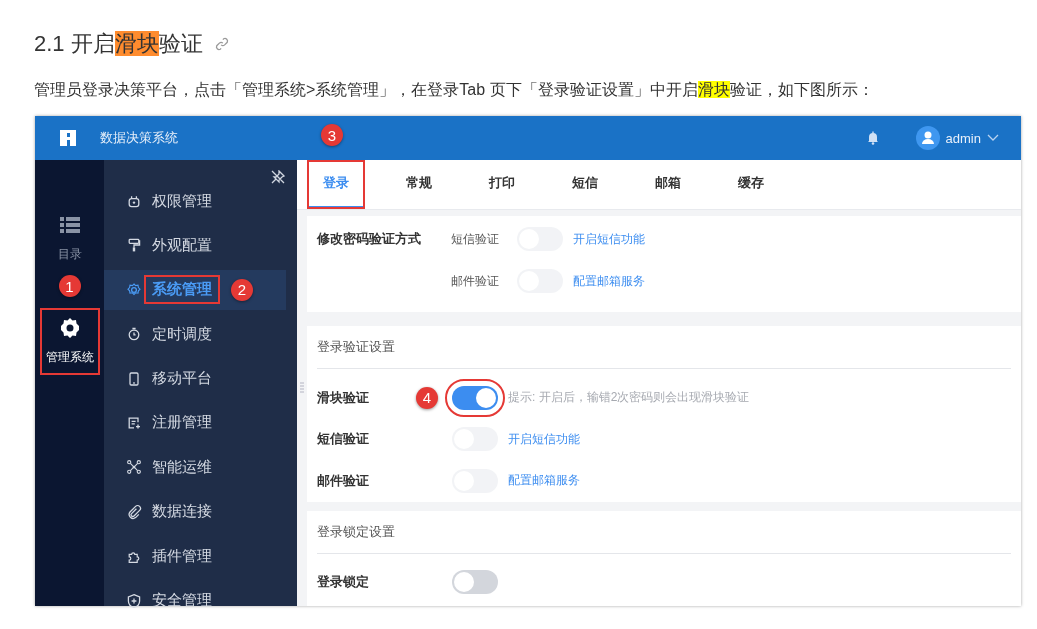  What do you see at coordinates (134, 600) in the screenshot?
I see `shield-icon` at bounding box center [134, 600].